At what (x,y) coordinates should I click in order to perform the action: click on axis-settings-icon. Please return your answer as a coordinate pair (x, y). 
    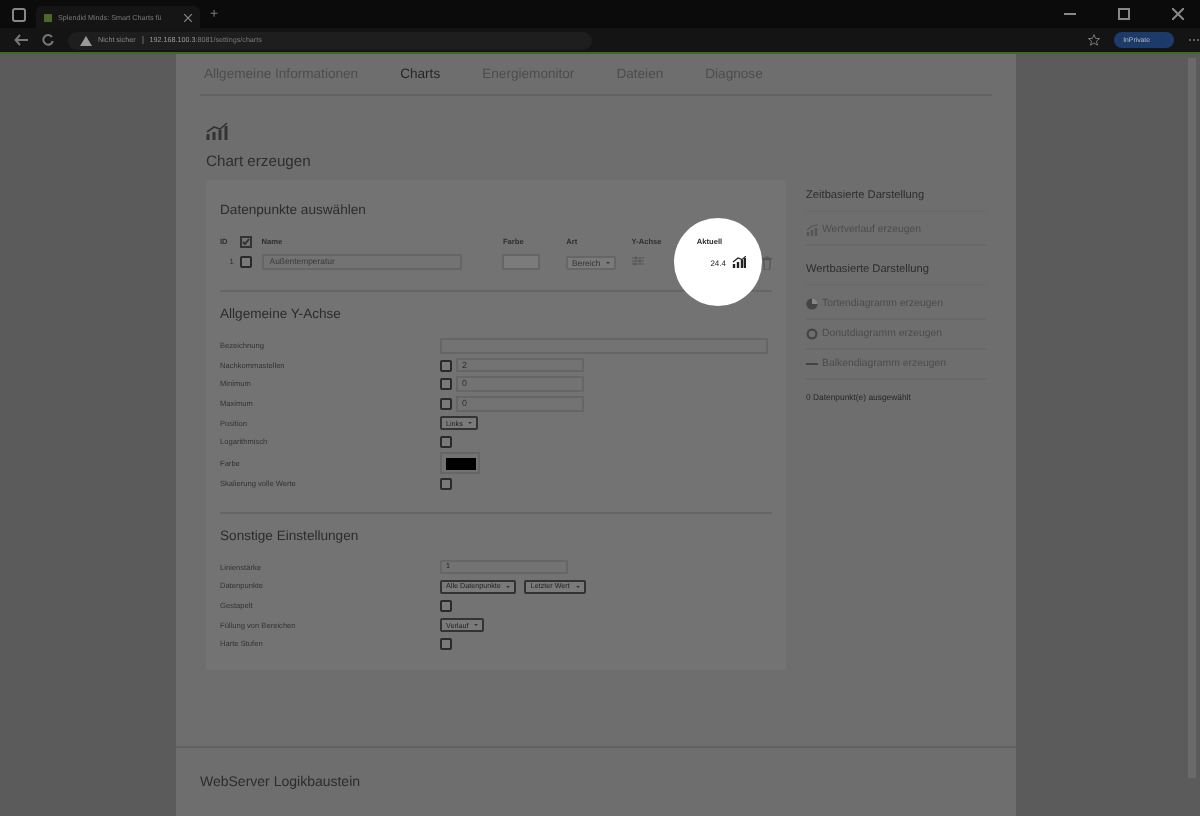
    Looking at the image, I should click on (637, 261).